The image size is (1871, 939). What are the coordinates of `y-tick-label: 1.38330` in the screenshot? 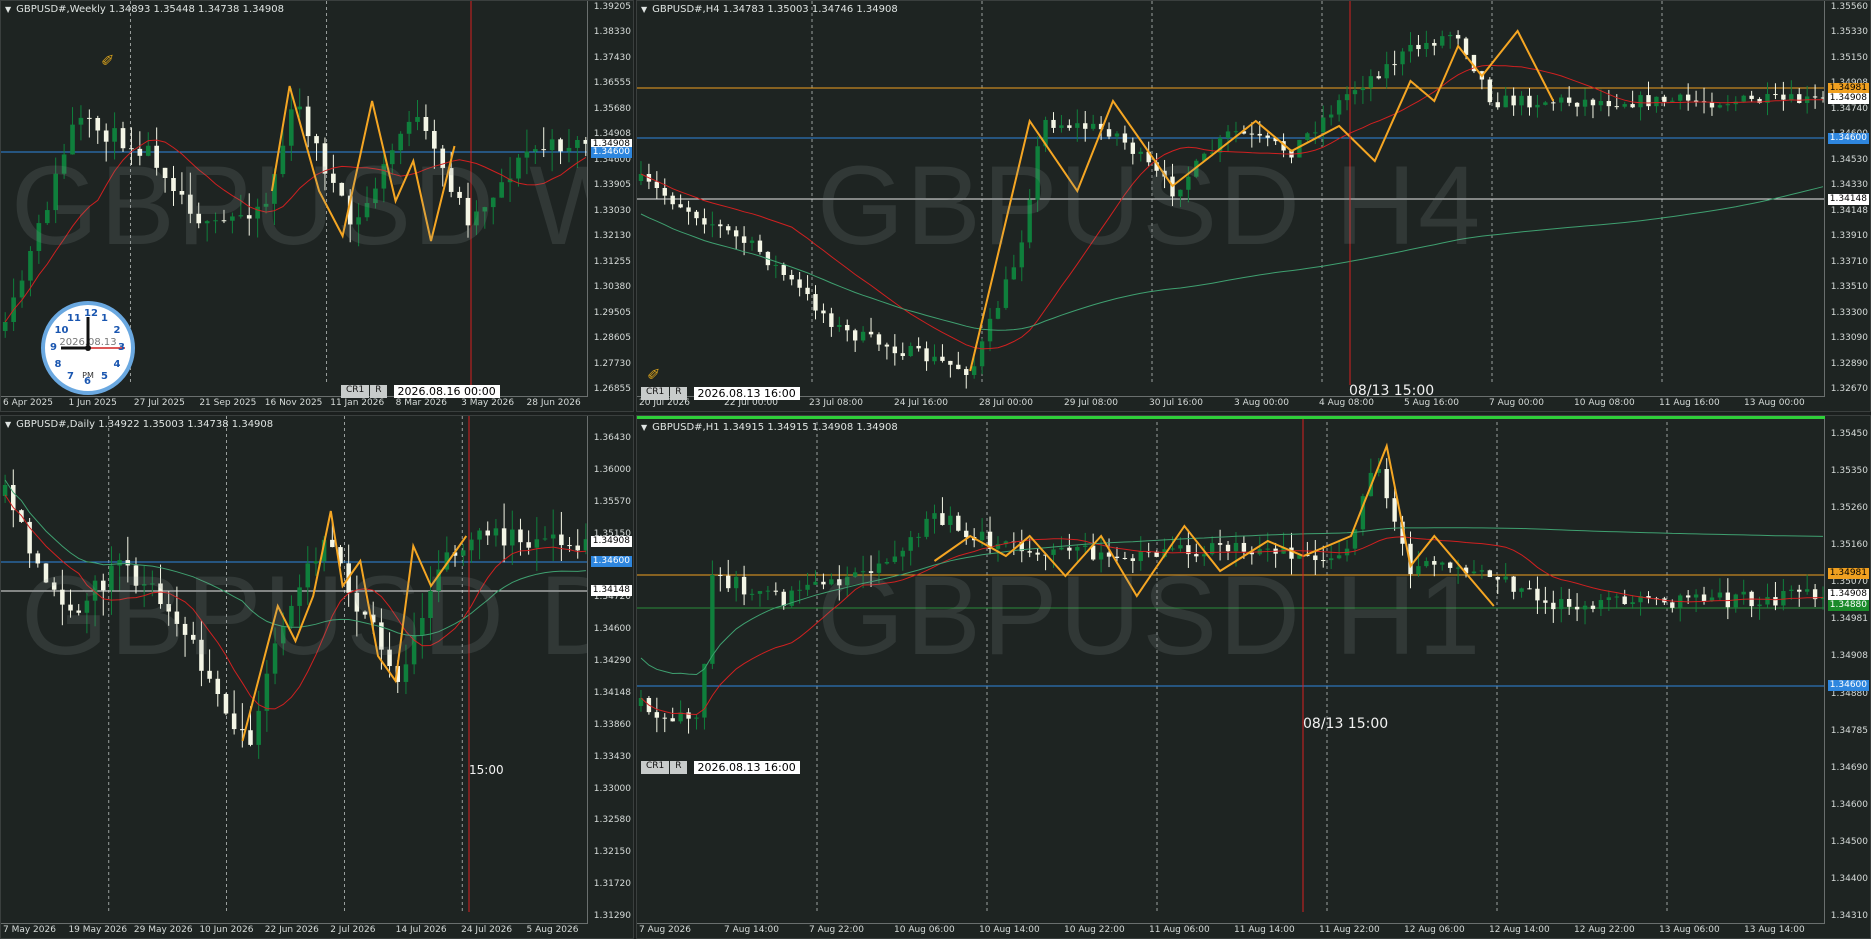 It's located at (612, 32).